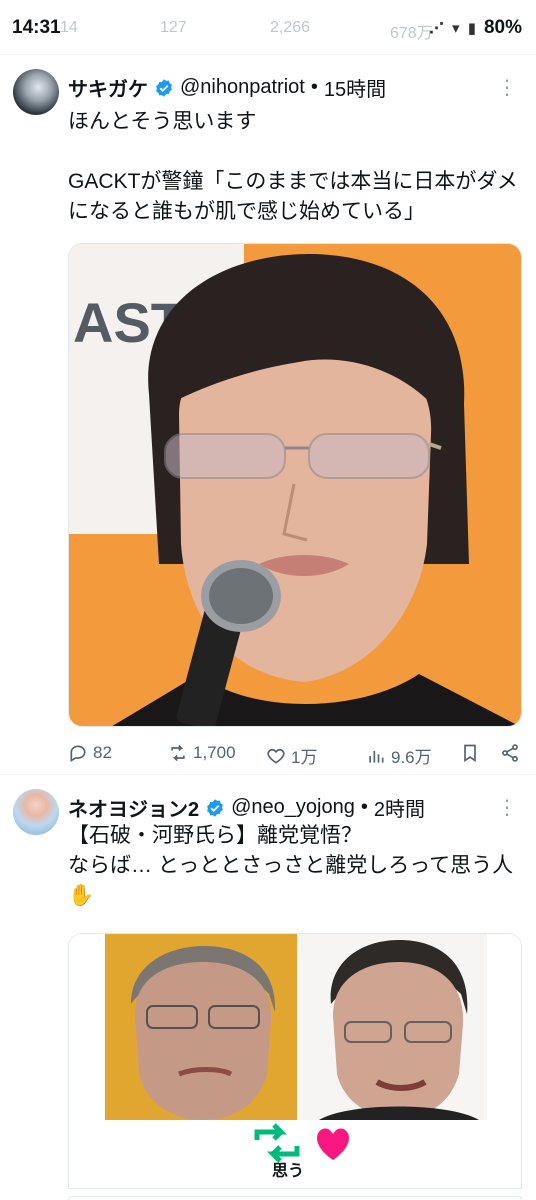 The height and width of the screenshot is (1200, 536). What do you see at coordinates (290, 27) in the screenshot?
I see `ghost-like-count: 2,266` at bounding box center [290, 27].